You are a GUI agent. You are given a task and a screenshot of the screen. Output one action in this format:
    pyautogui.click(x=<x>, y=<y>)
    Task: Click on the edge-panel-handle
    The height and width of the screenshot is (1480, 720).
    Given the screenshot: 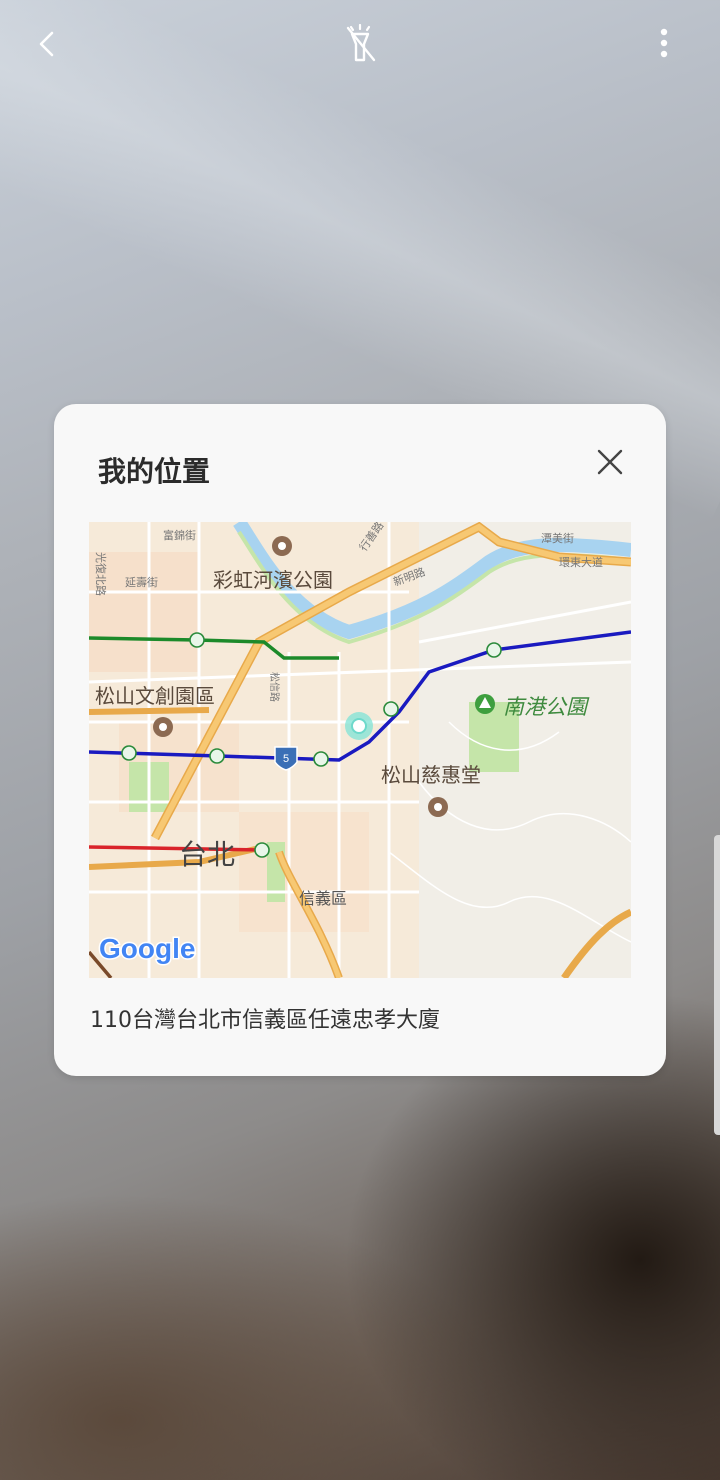 What is the action you would take?
    pyautogui.click(x=717, y=985)
    